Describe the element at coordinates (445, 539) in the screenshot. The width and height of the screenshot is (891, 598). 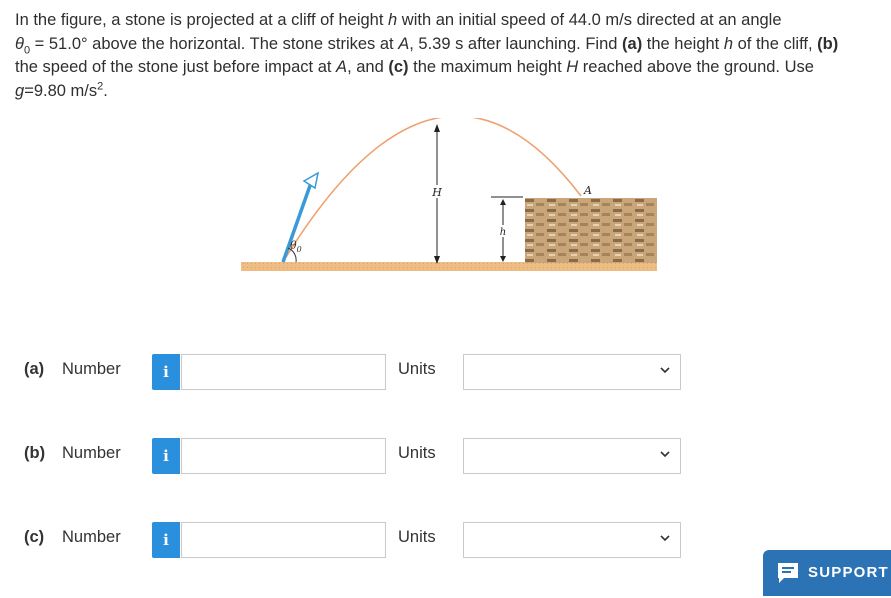
I see `answer-row-c: (c) Number i Units` at that location.